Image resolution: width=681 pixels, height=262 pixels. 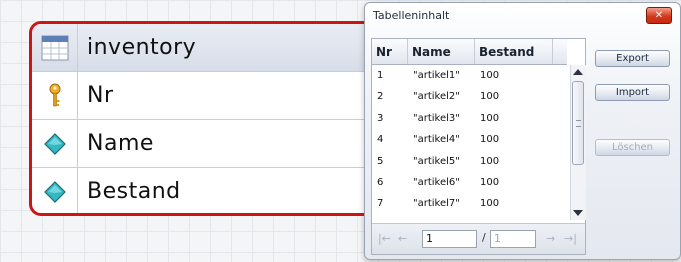 I want to click on next-page-icon: →, so click(x=550, y=238).